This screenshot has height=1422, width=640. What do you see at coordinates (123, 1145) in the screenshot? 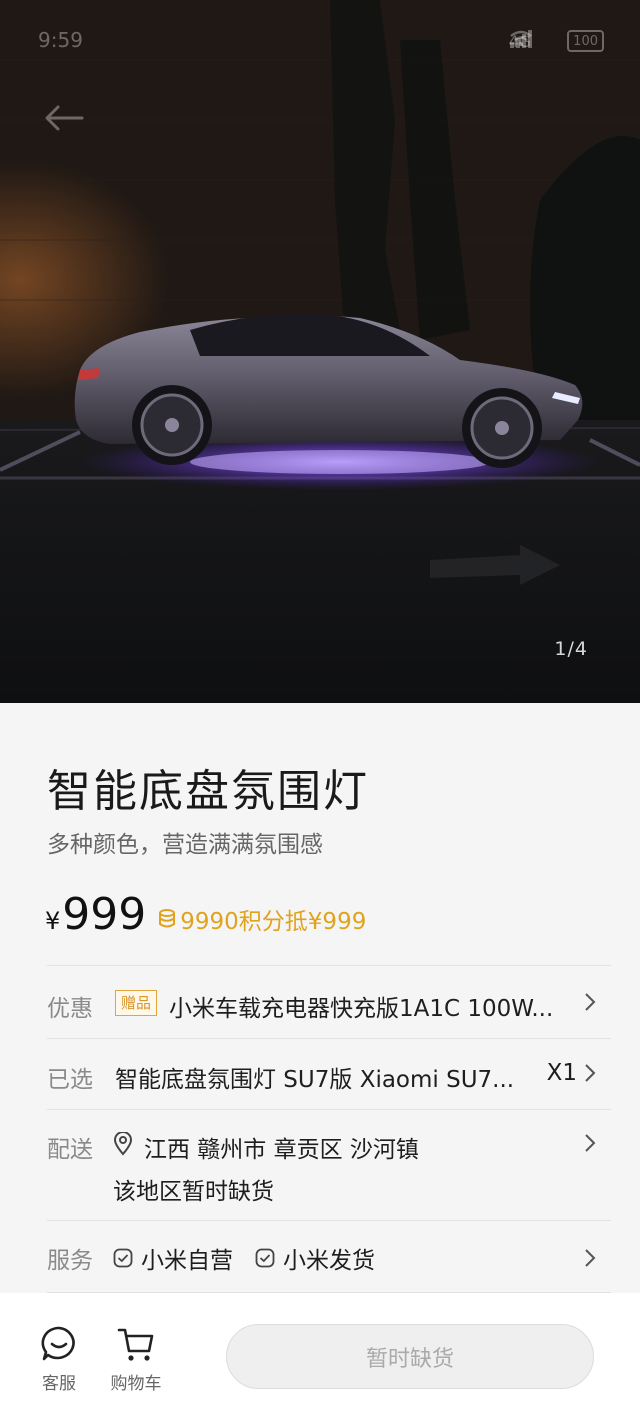
I see `location-pin-icon` at bounding box center [123, 1145].